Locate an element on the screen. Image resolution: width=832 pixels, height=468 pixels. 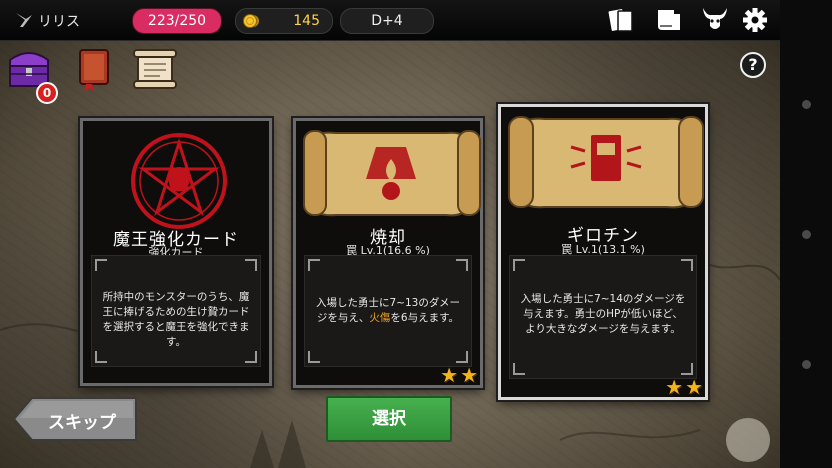
gold-value: 145 is located at coordinates (306, 21).